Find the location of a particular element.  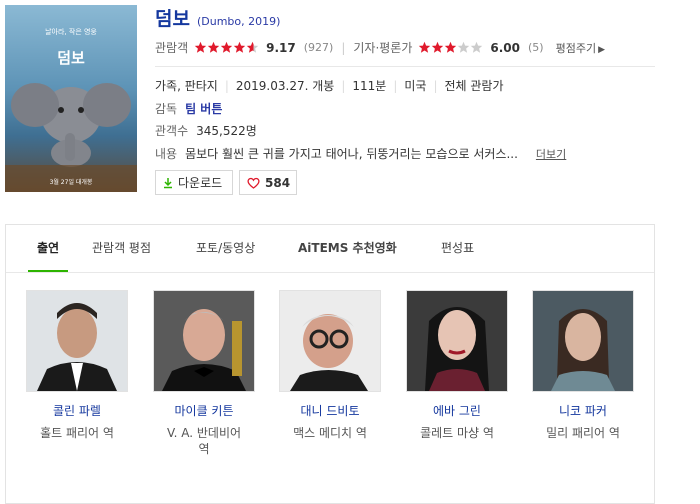

cast-name: 마이클 키튼 is located at coordinates (204, 410).